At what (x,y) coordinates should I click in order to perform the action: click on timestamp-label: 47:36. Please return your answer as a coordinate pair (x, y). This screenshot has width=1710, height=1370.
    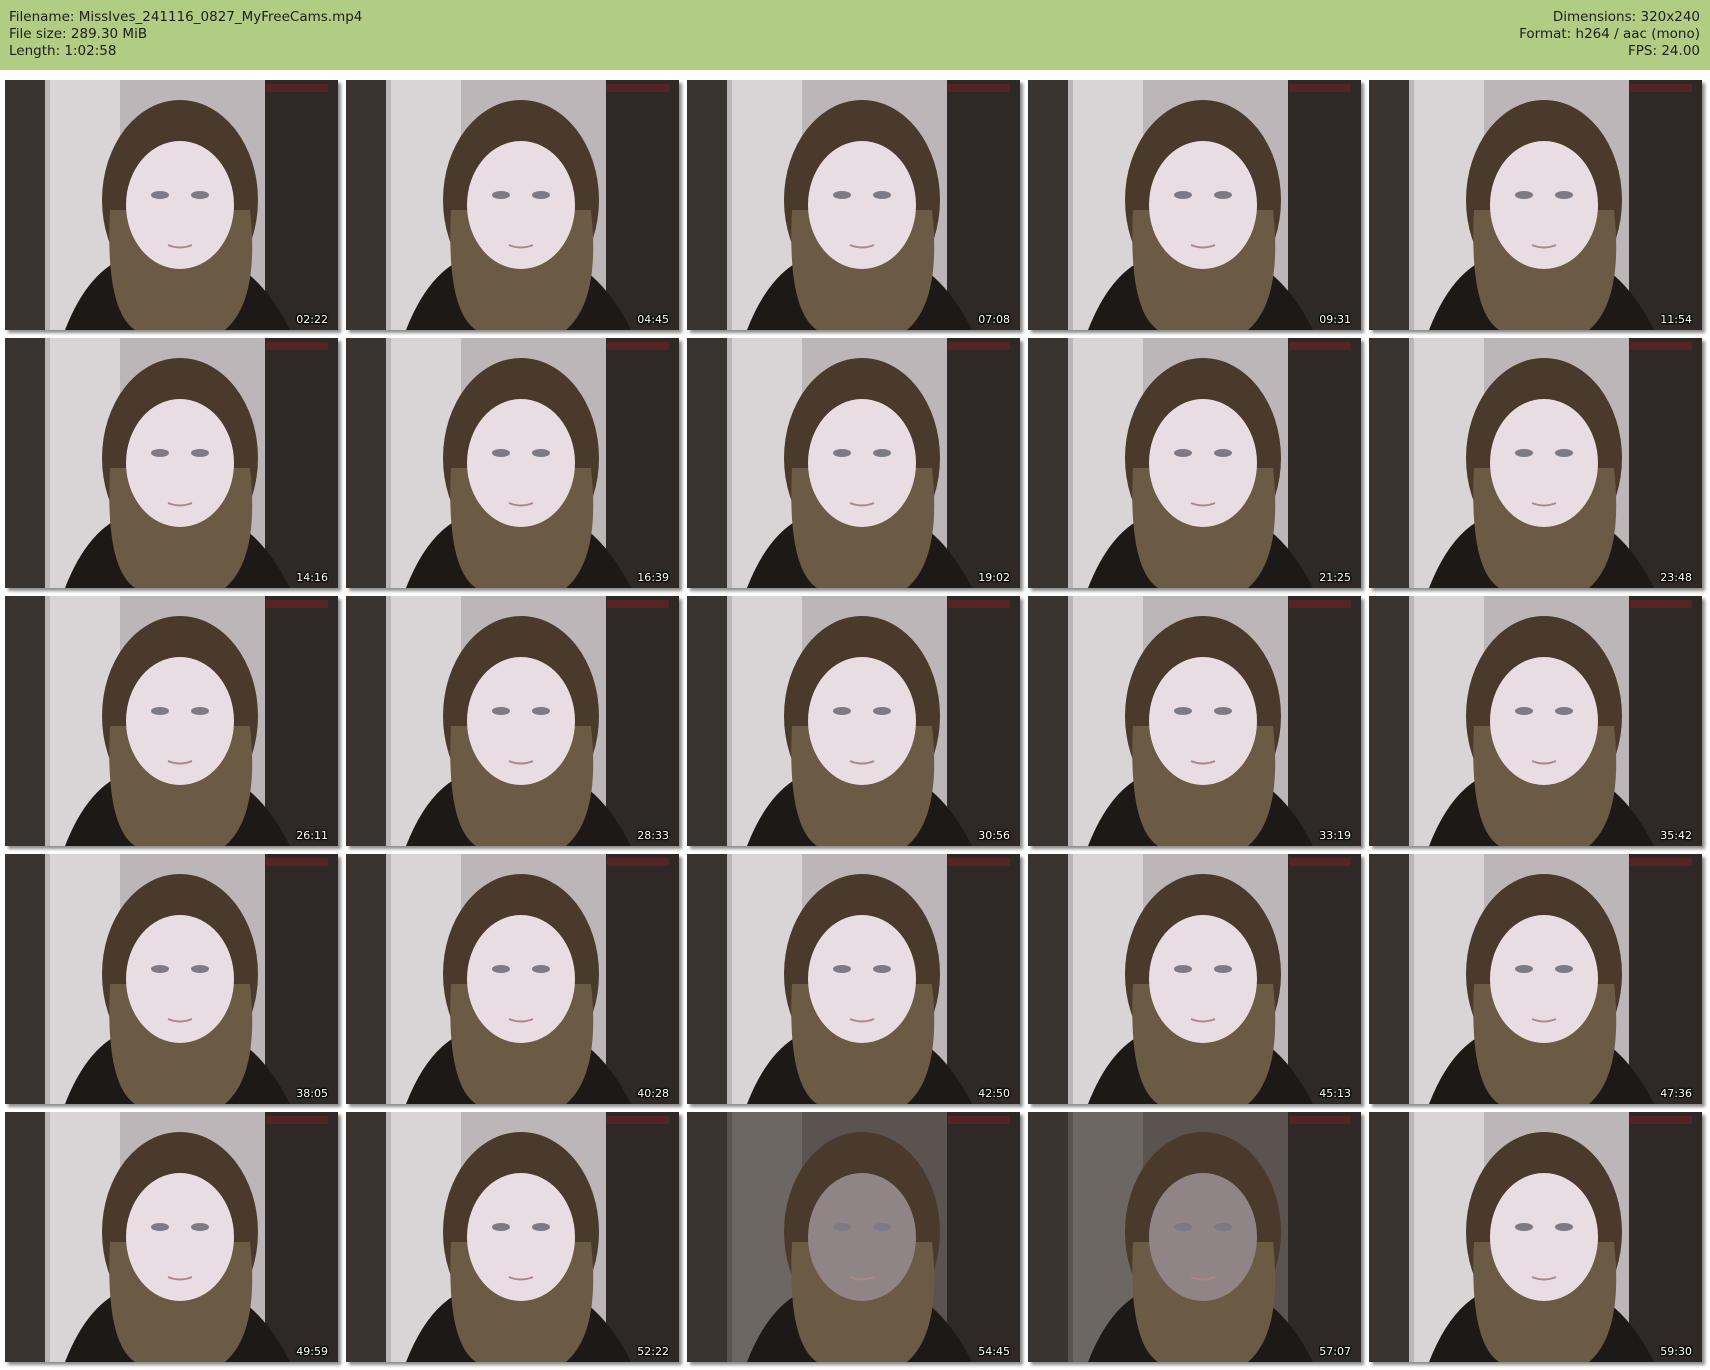
    Looking at the image, I should click on (1676, 1093).